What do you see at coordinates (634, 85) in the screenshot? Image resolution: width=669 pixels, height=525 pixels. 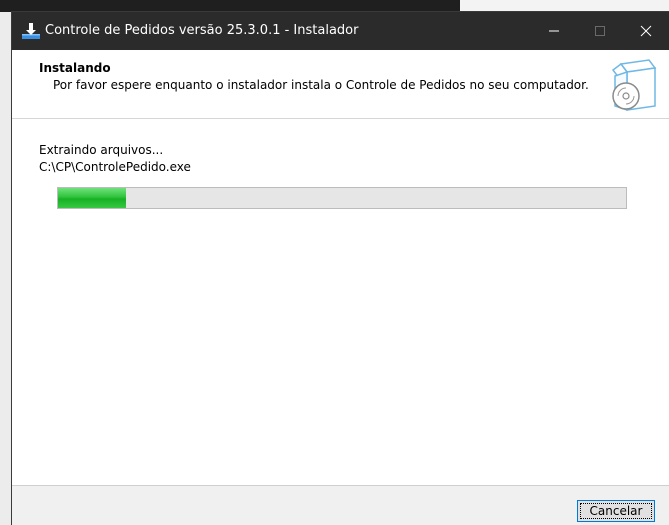 I see `software-box-cd-icon` at bounding box center [634, 85].